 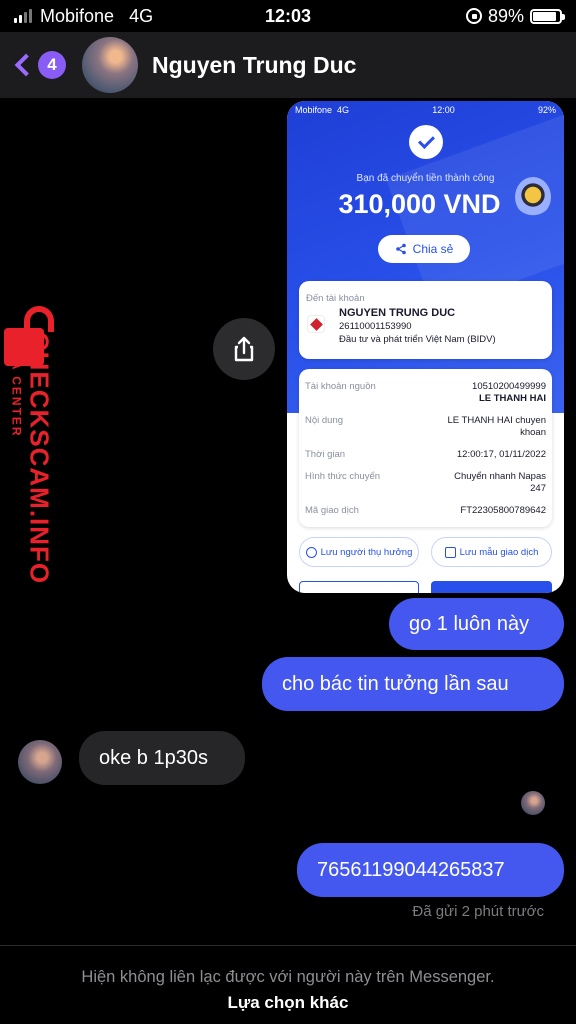 I want to click on status-bar: Mobifone 4G 12:03 89%, so click(x=288, y=16).